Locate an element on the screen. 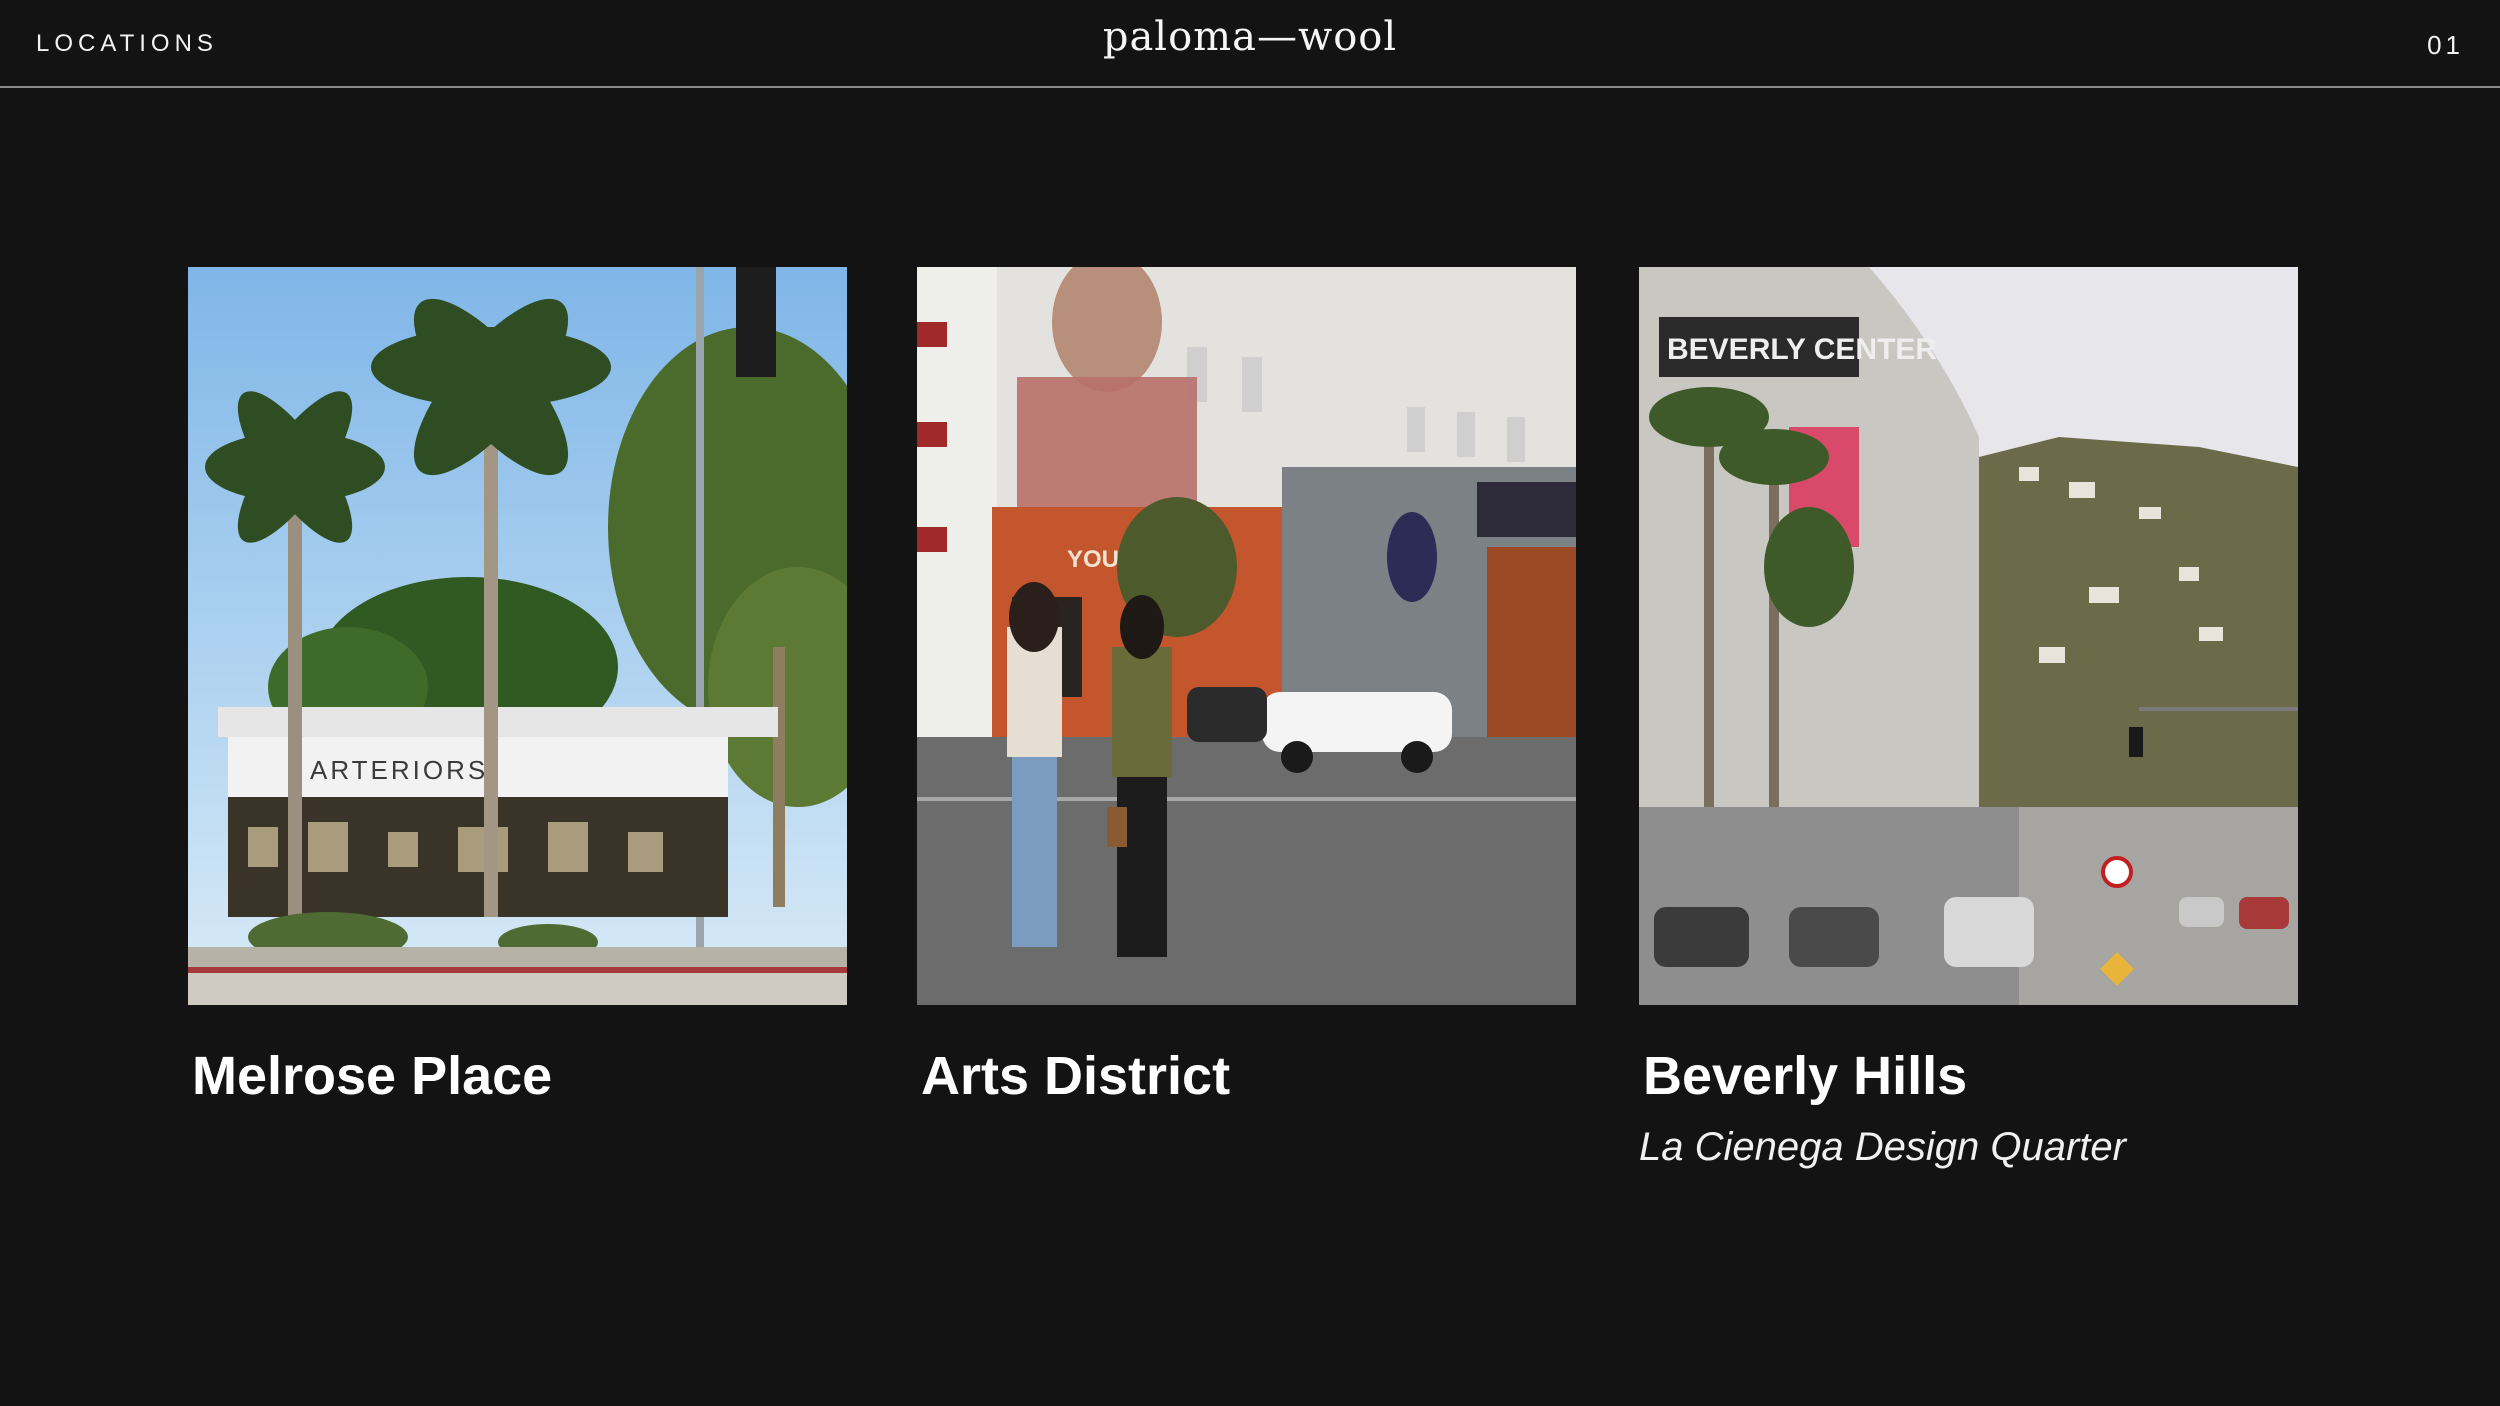  page-number: 01 is located at coordinates (2445, 45).